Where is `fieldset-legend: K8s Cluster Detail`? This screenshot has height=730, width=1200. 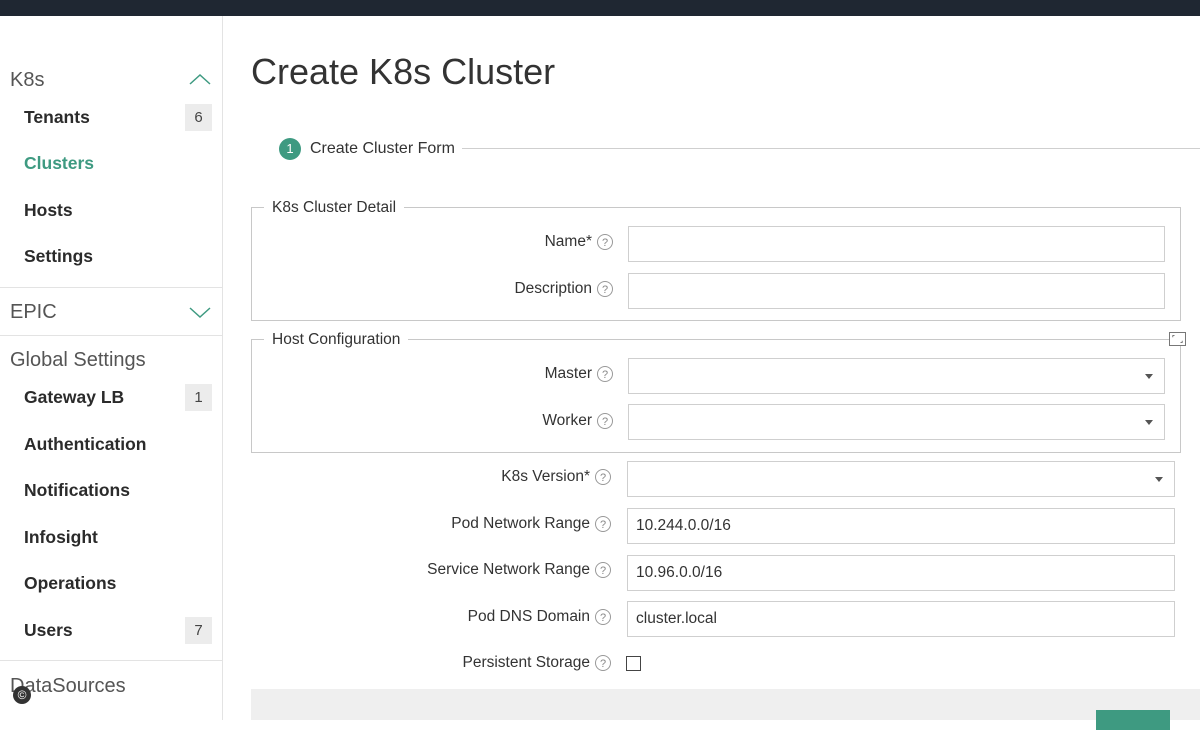
fieldset-legend: K8s Cluster Detail is located at coordinates (334, 208).